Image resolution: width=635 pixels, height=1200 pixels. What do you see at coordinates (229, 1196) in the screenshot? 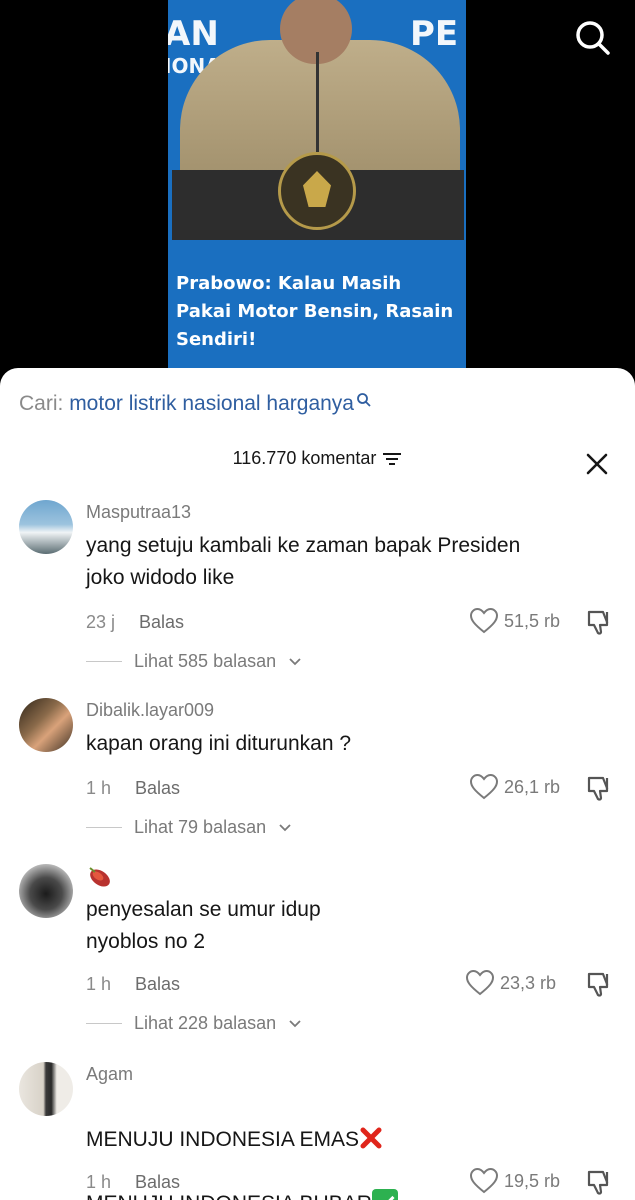
I see `comment-text-line2: MENUJU INDONESIA BUBAR` at bounding box center [229, 1196].